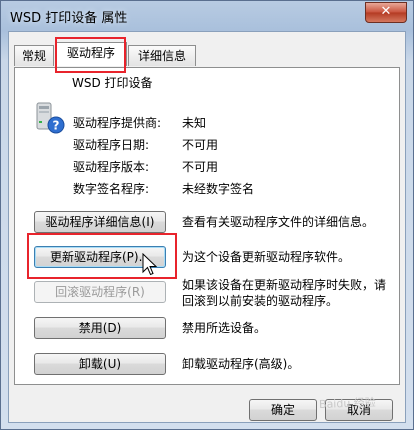 The height and width of the screenshot is (430, 414). Describe the element at coordinates (347, 403) in the screenshot. I see `watermark-logo: Baidu 经验` at that location.